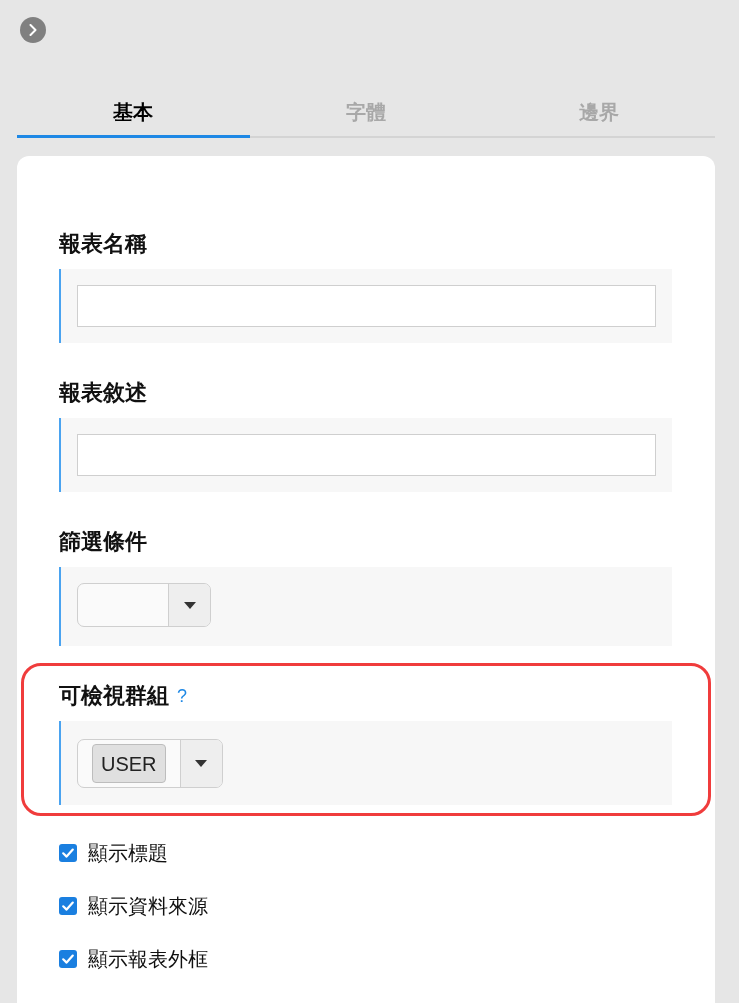 Image resolution: width=739 pixels, height=1003 pixels. Describe the element at coordinates (366, 112) in the screenshot. I see `tab: 字體` at that location.